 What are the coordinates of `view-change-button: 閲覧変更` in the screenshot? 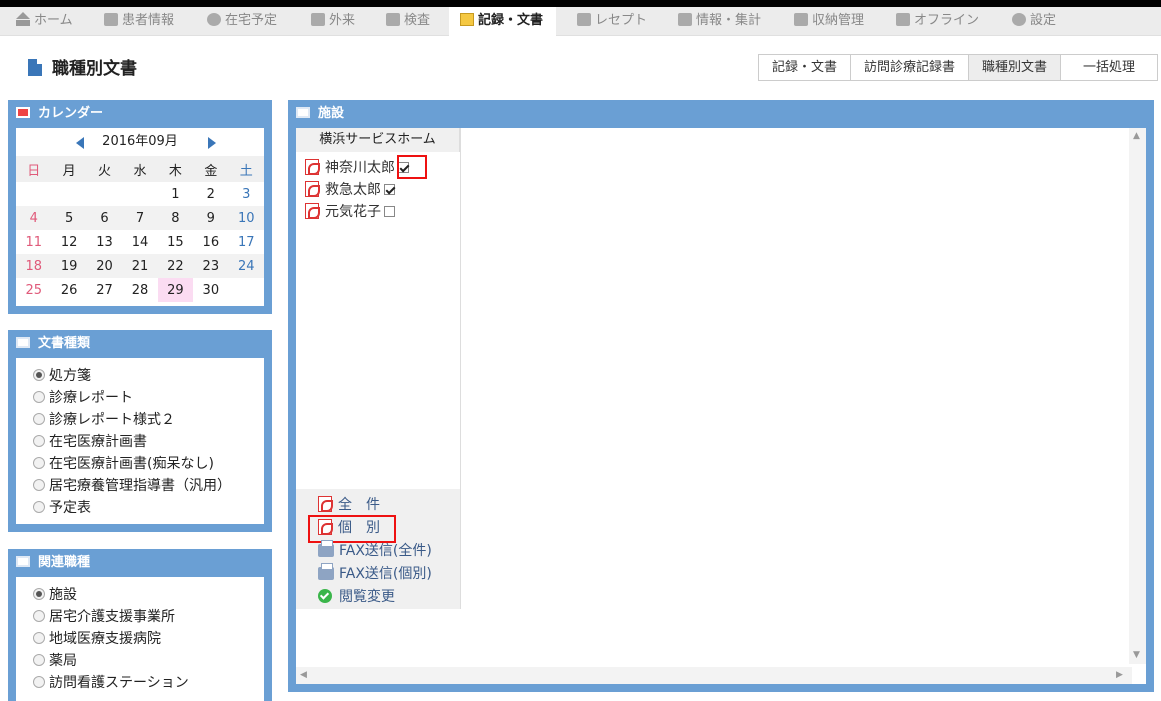 It's located at (356, 597).